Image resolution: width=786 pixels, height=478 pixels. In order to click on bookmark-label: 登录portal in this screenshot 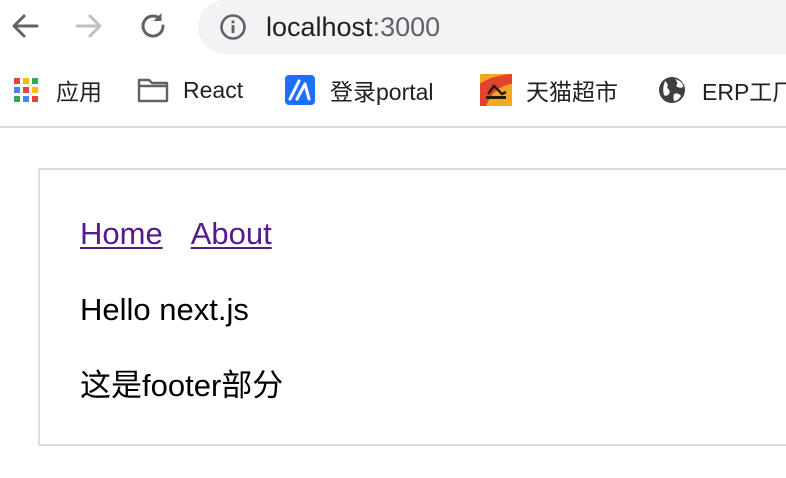, I will do `click(382, 92)`.